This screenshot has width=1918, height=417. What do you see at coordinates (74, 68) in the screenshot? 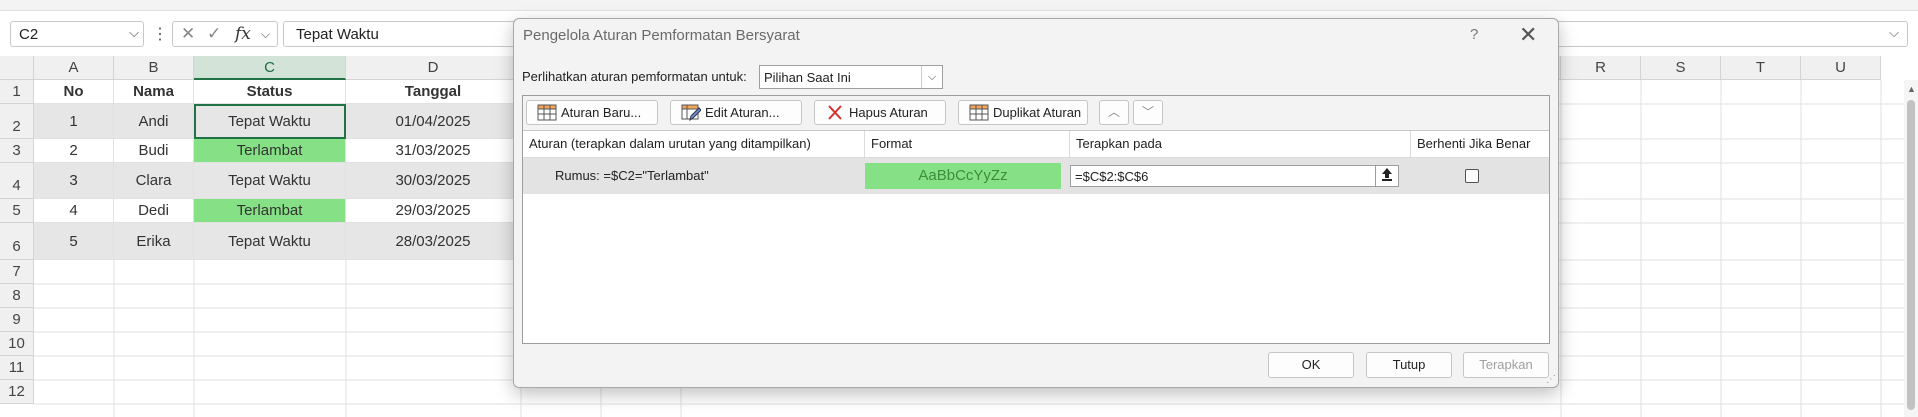
I see `column-header-a: A` at bounding box center [74, 68].